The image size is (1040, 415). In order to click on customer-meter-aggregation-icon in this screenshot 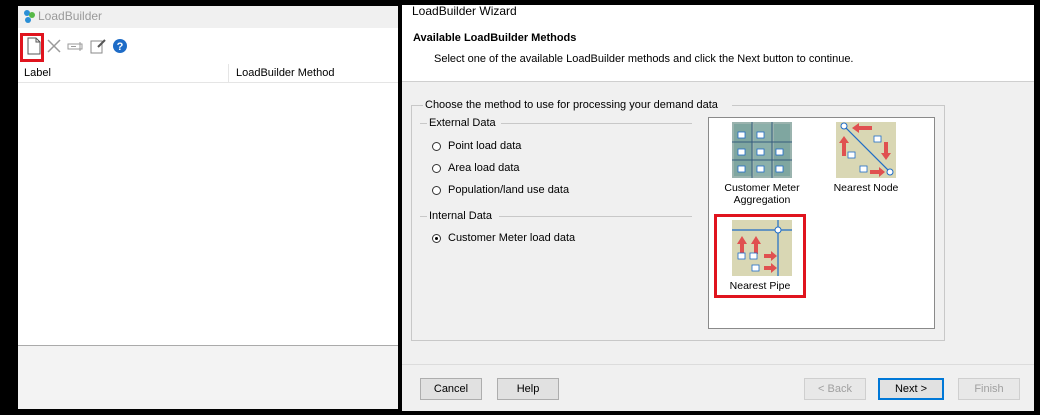, I will do `click(762, 150)`.